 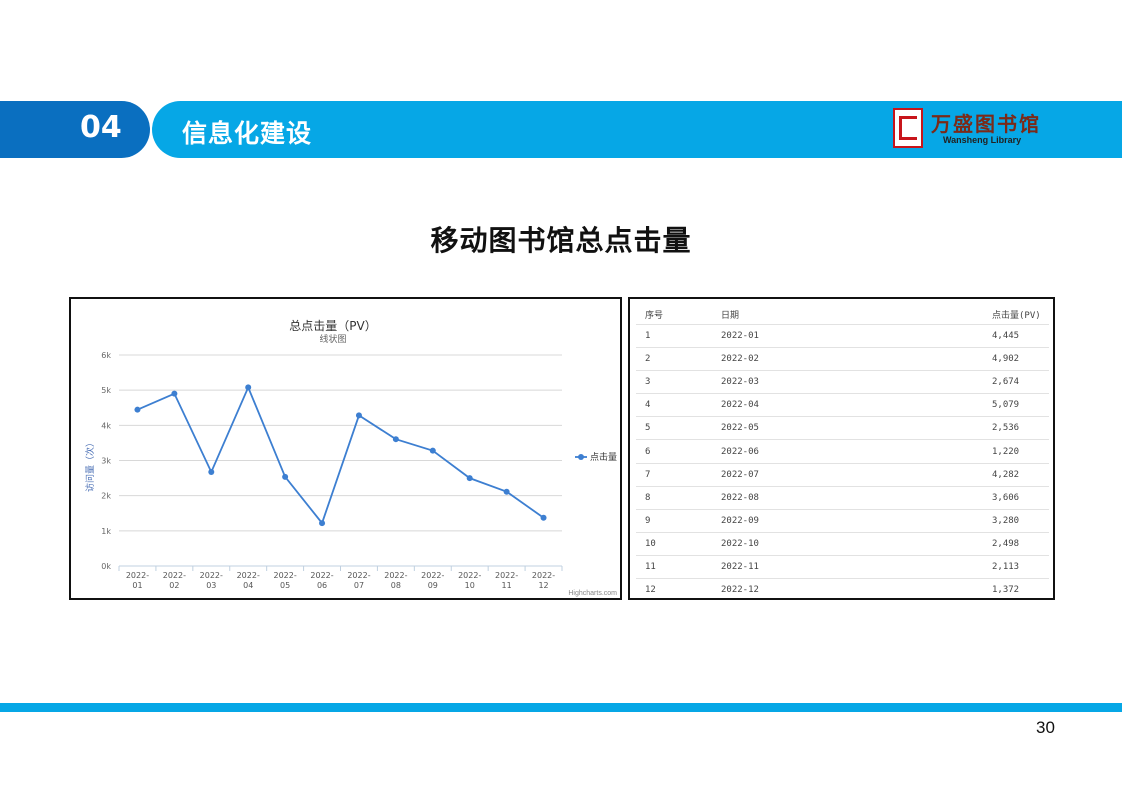 What do you see at coordinates (106, 355) in the screenshot?
I see `y-tick-label: 6k` at bounding box center [106, 355].